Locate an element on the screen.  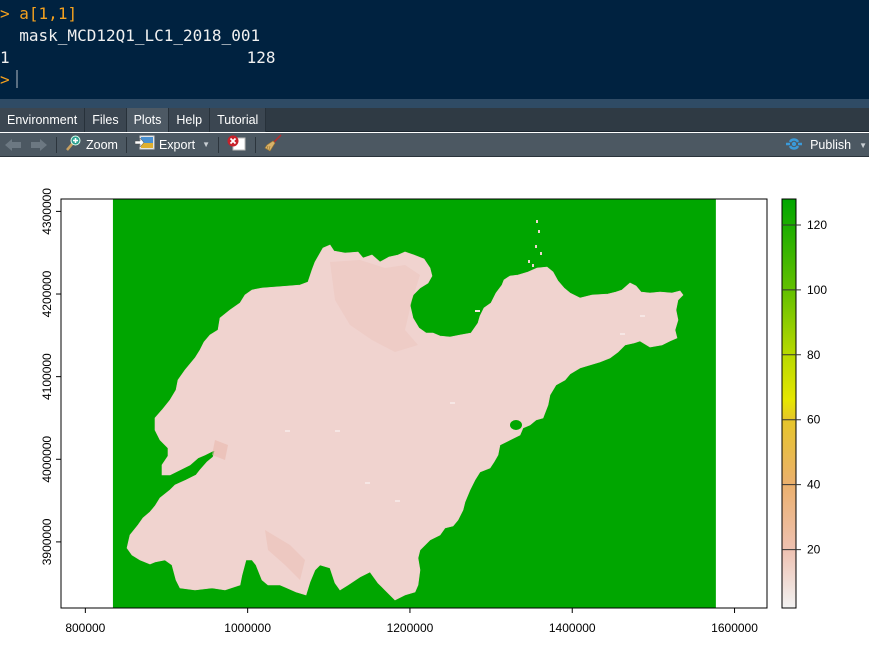
console-output-header: mask_MCD12Q1_LC1_2018_001 is located at coordinates (130, 35).